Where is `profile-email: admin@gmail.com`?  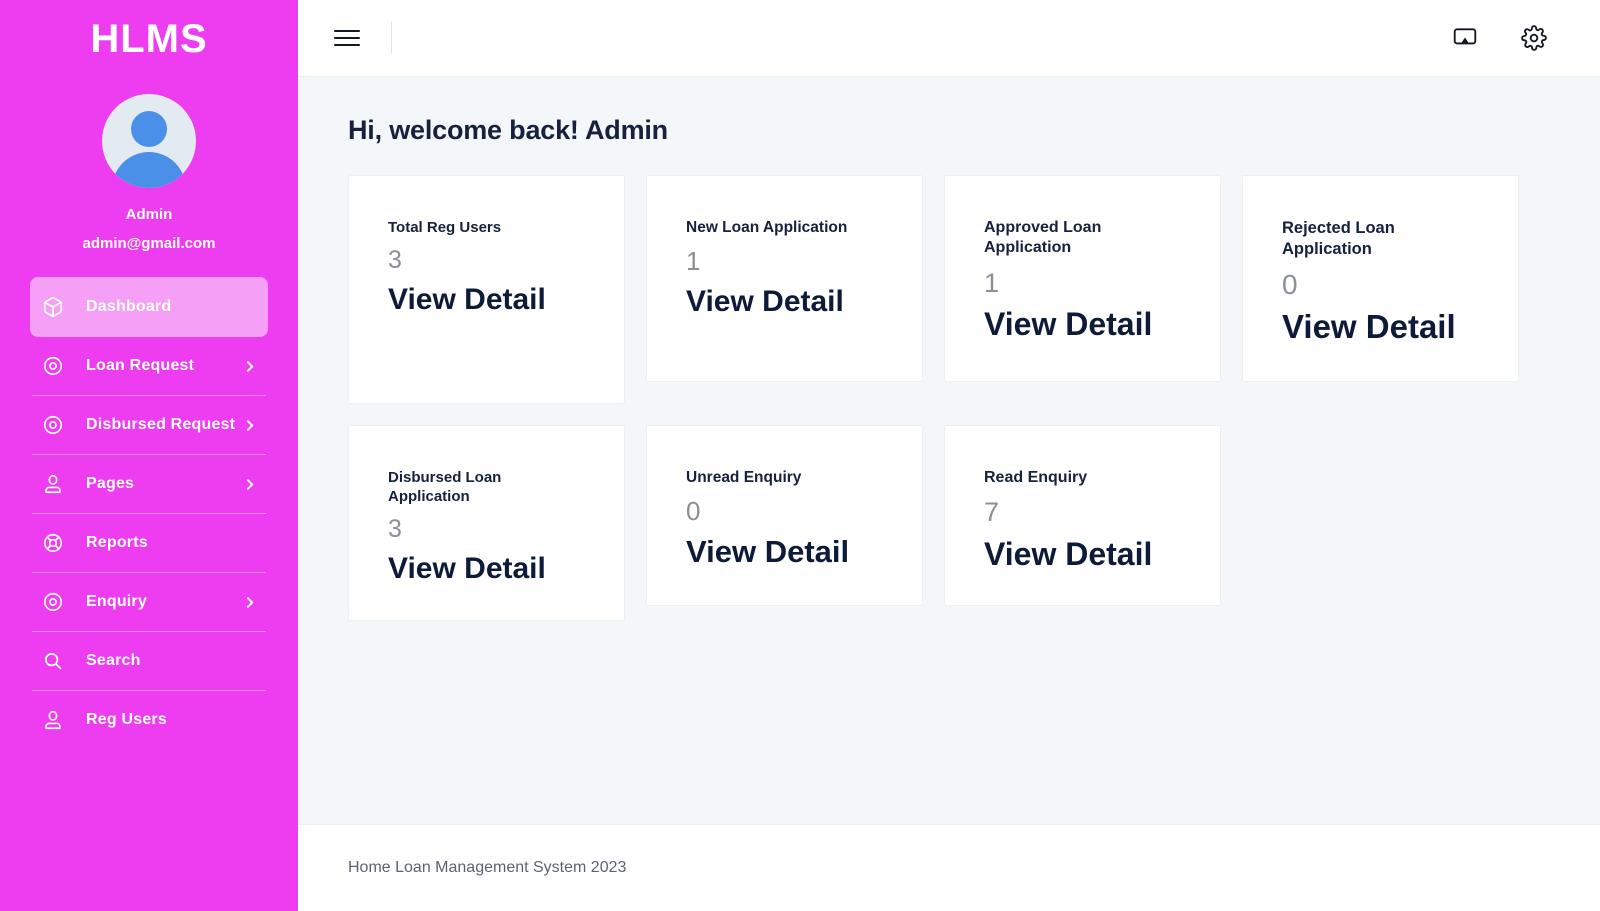
profile-email: admin@gmail.com is located at coordinates (149, 243).